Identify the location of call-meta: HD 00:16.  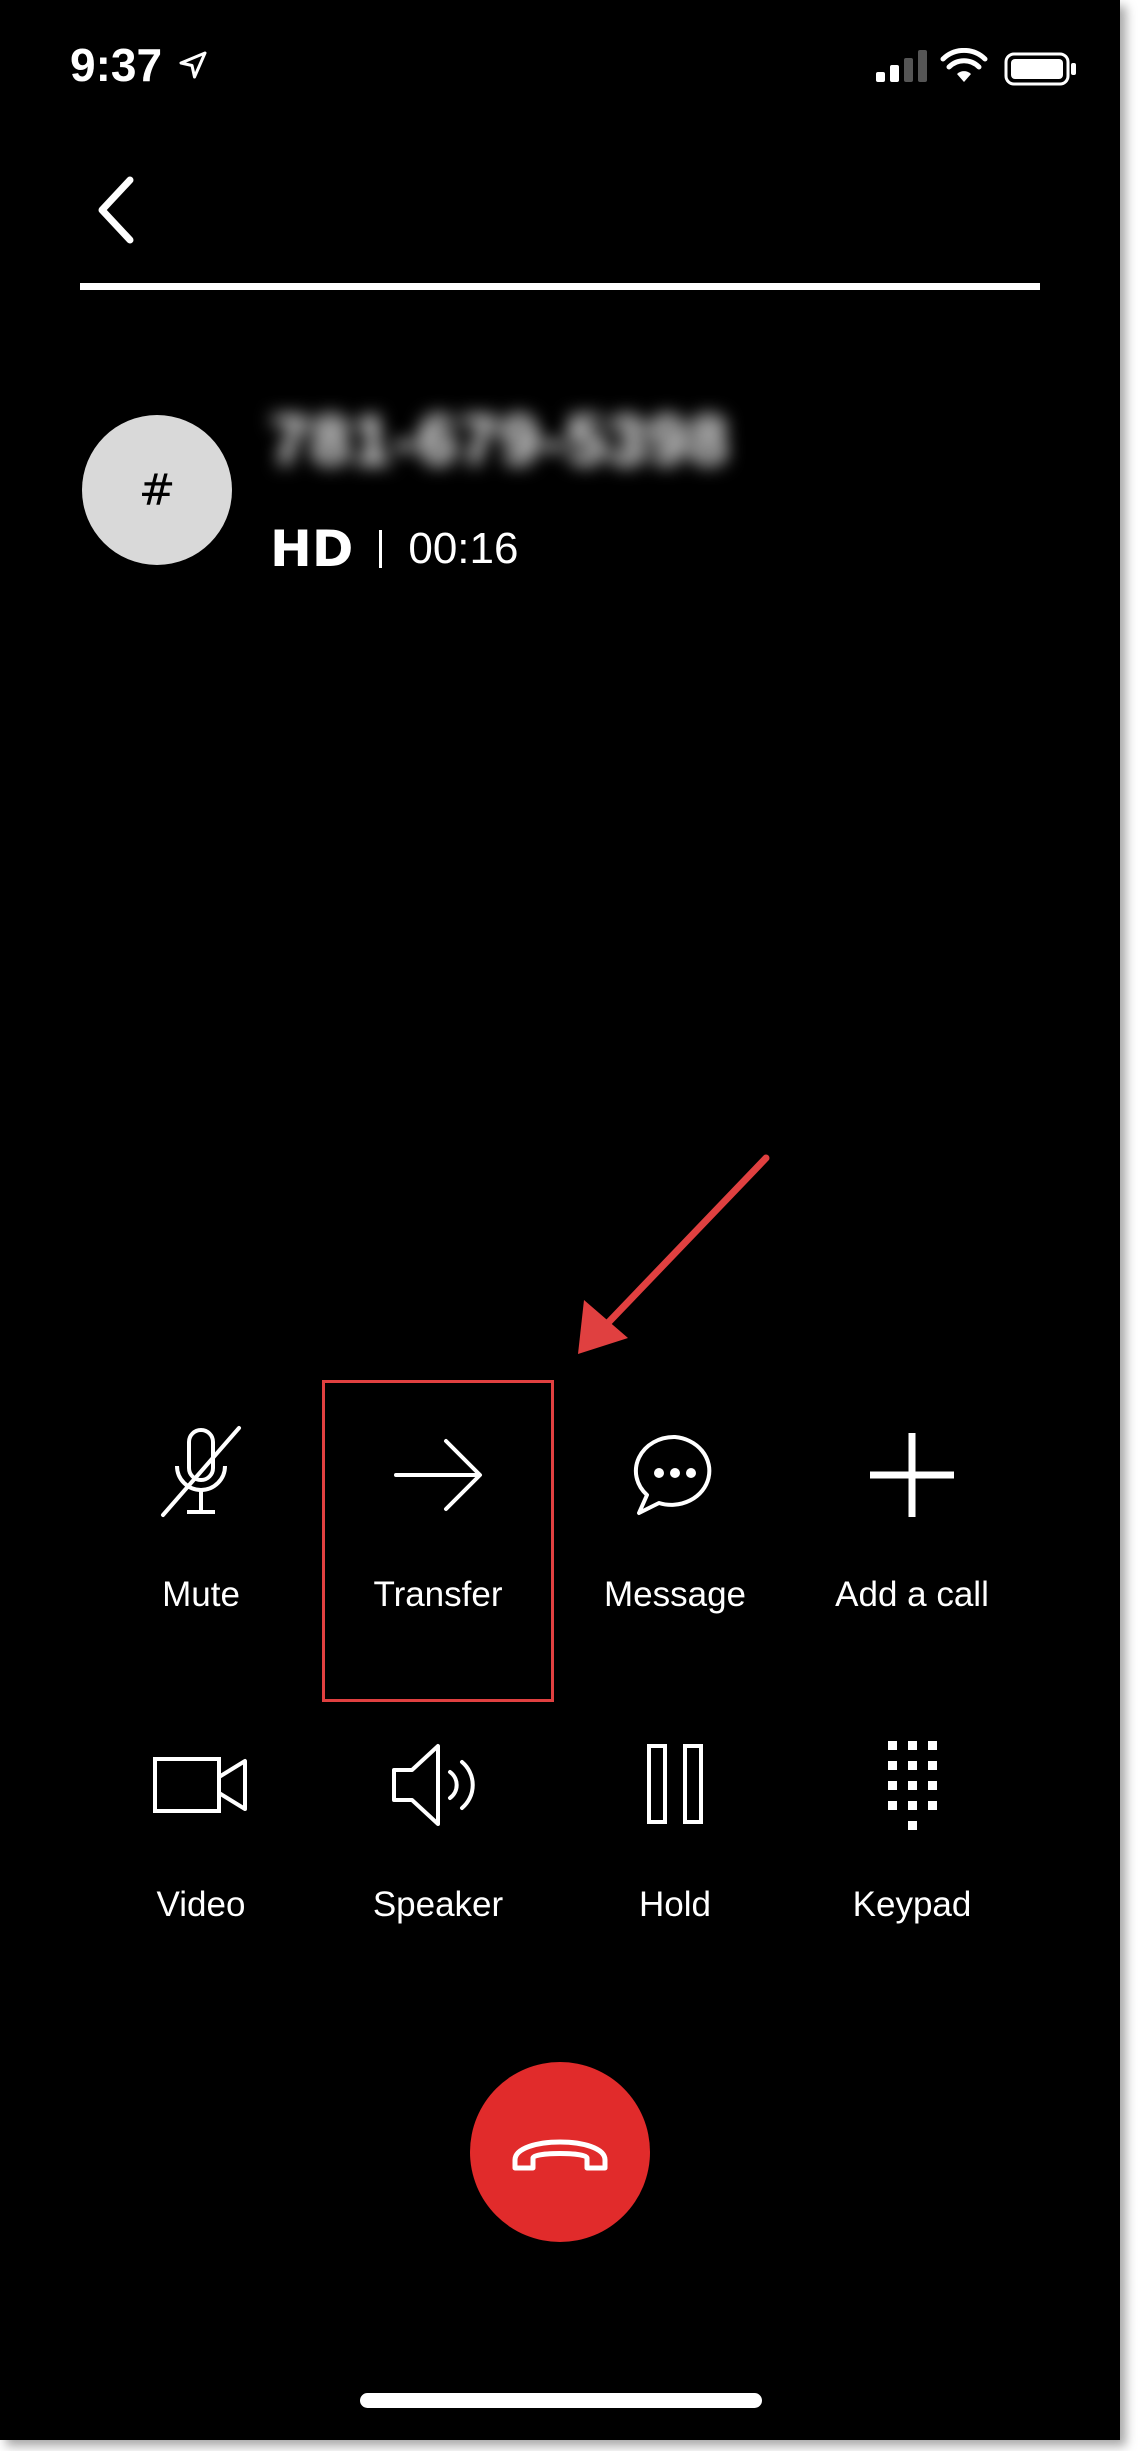
(394, 549).